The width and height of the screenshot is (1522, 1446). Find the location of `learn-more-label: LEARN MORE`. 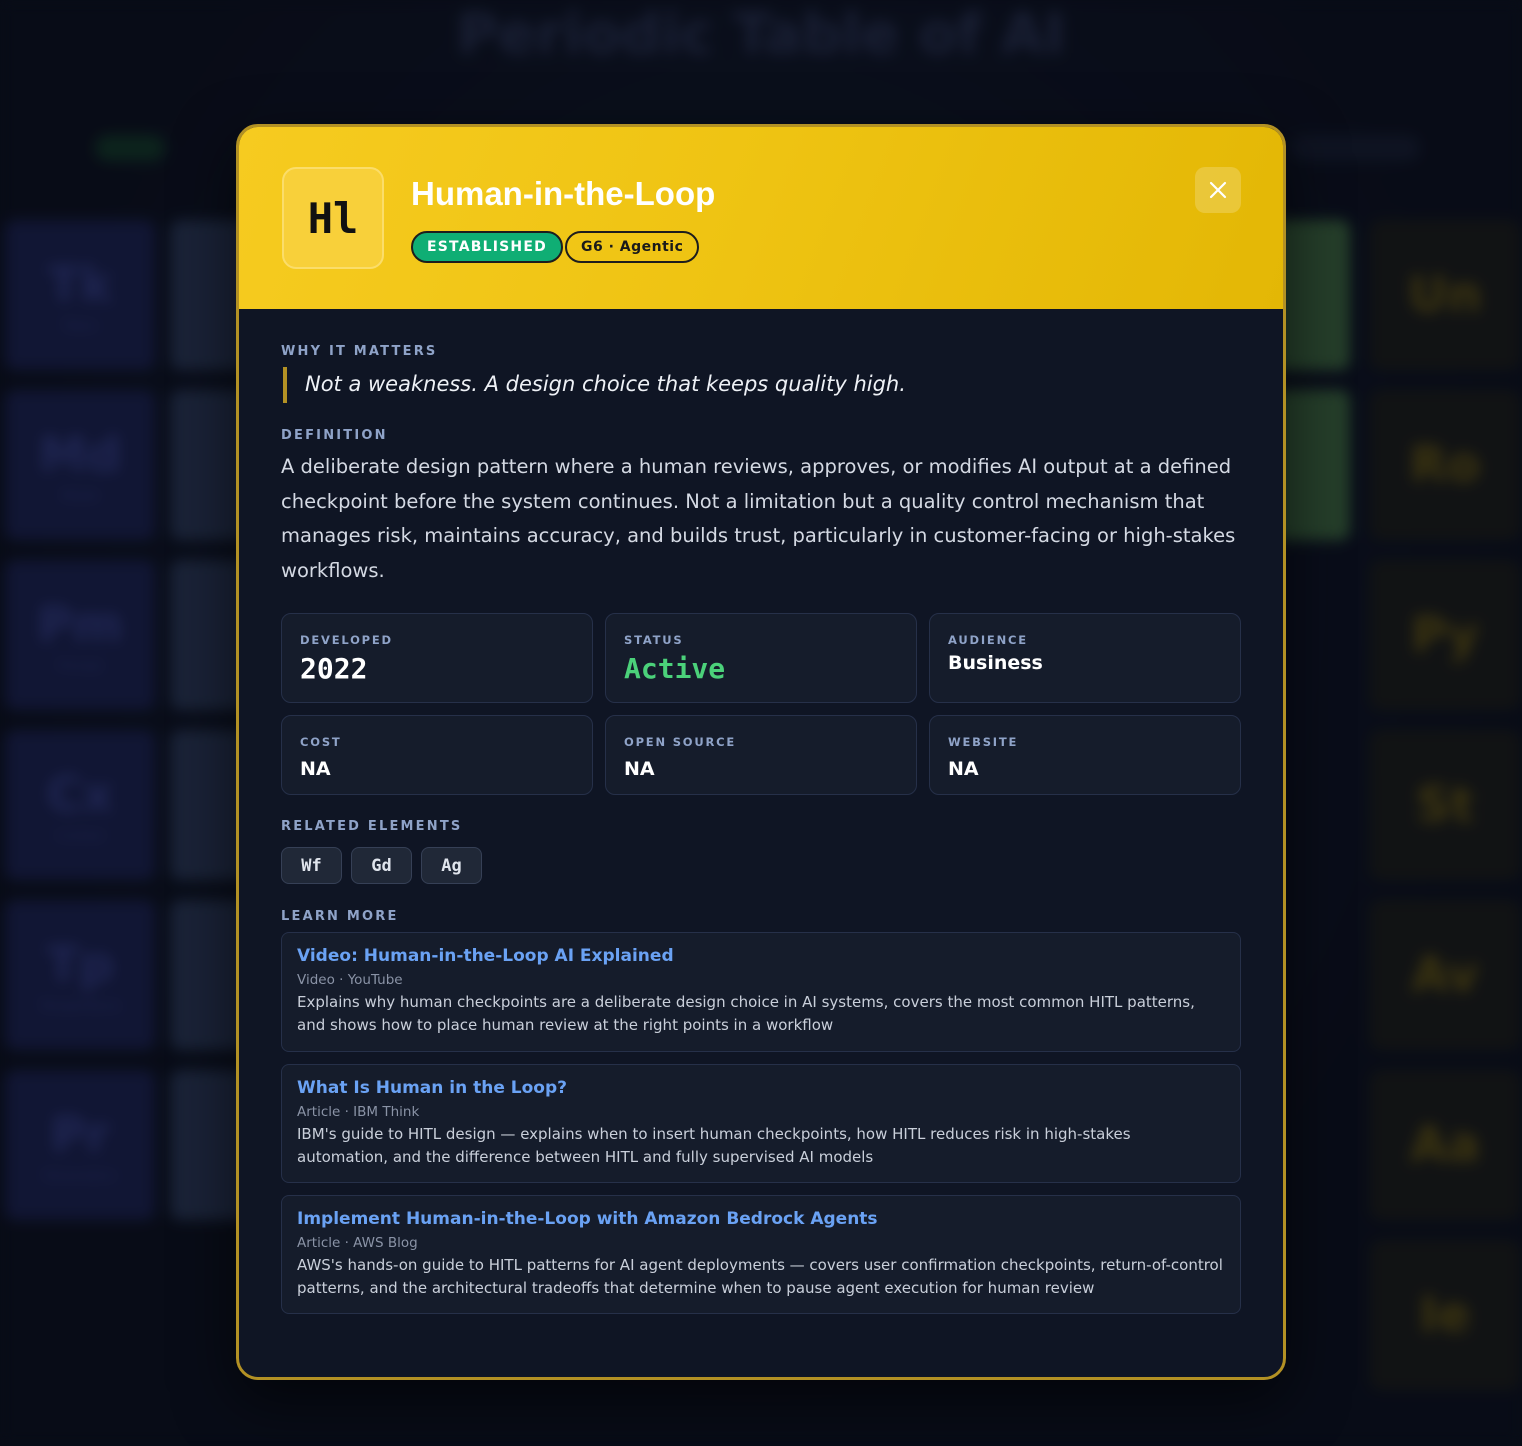

learn-more-label: LEARN MORE is located at coordinates (340, 916).